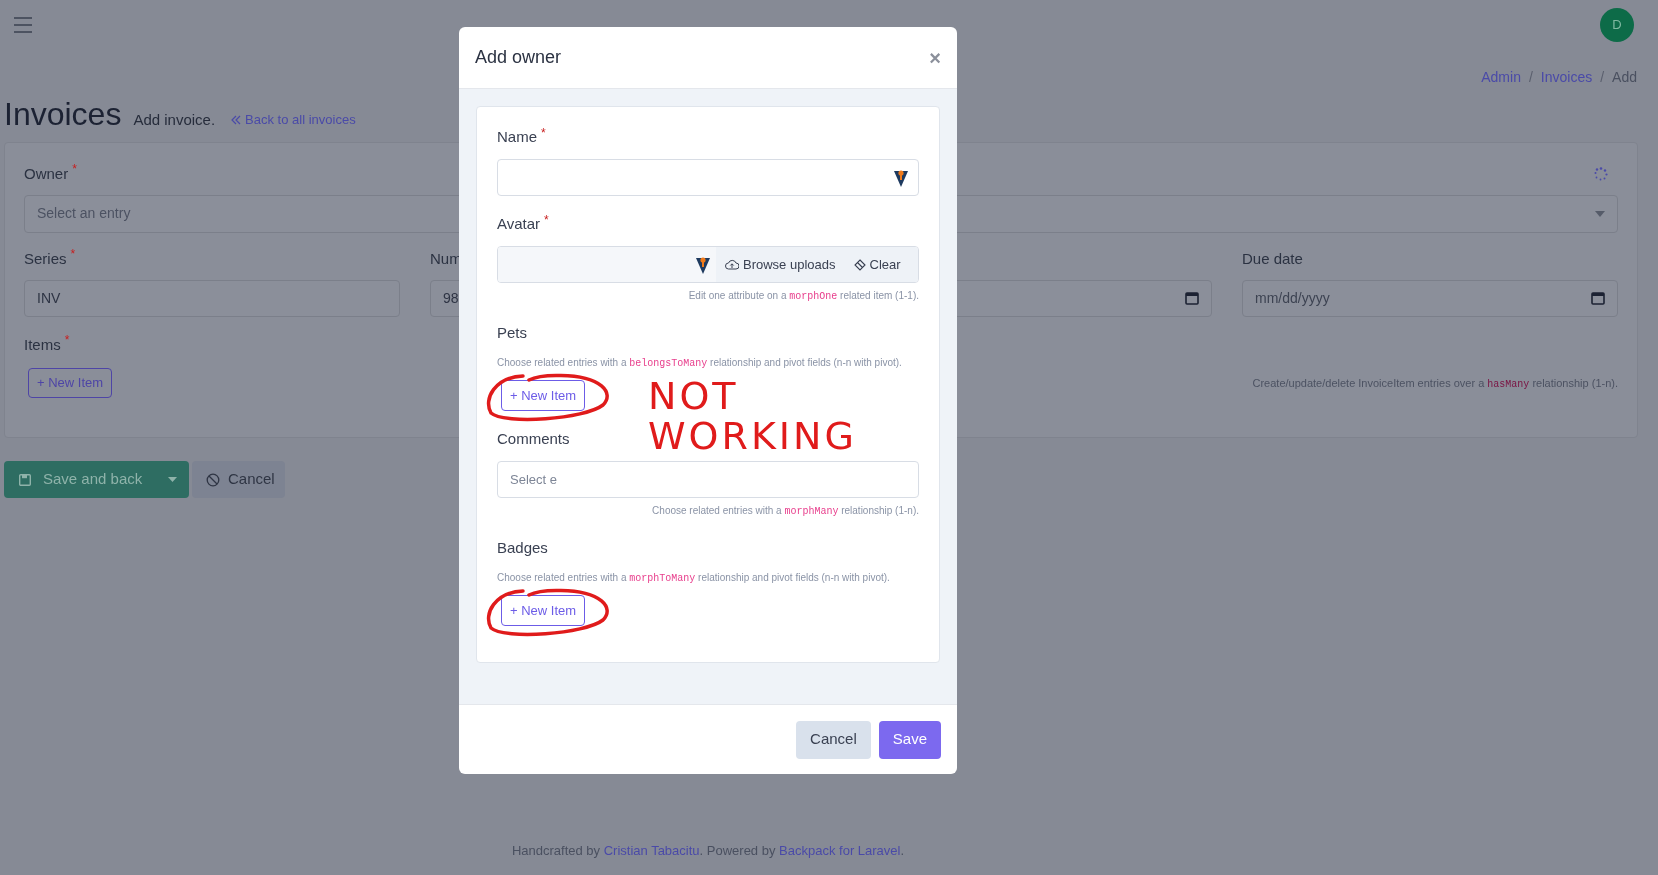  I want to click on field-label: Avatar, so click(519, 224).